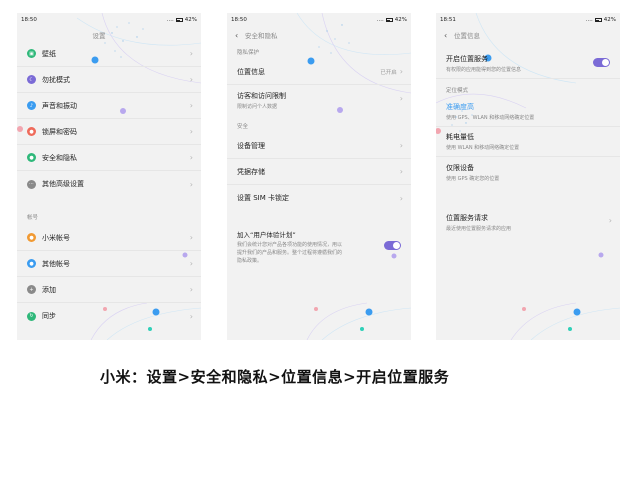 This screenshot has height=480, width=640. Describe the element at coordinates (473, 178) in the screenshot. I see `mode-desc: 使用 GPS 确定您的位置` at that location.